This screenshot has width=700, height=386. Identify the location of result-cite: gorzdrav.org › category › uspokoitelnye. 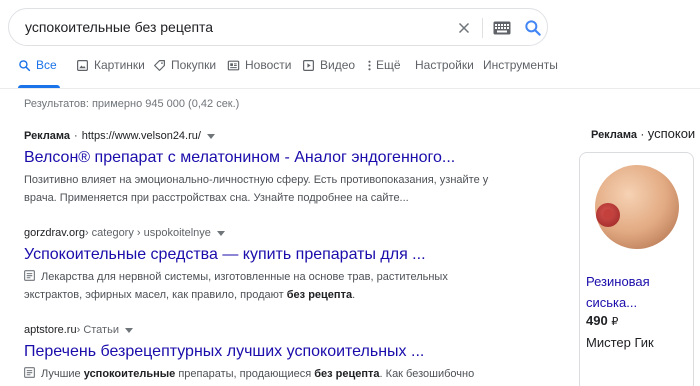
(259, 233).